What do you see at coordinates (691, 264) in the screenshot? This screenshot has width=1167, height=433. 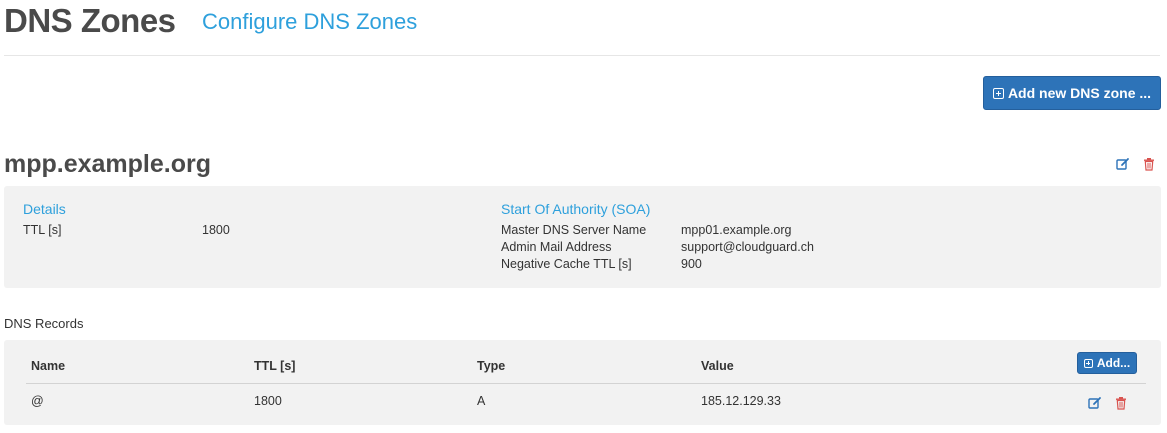 I see `negative-cache-value: 900` at bounding box center [691, 264].